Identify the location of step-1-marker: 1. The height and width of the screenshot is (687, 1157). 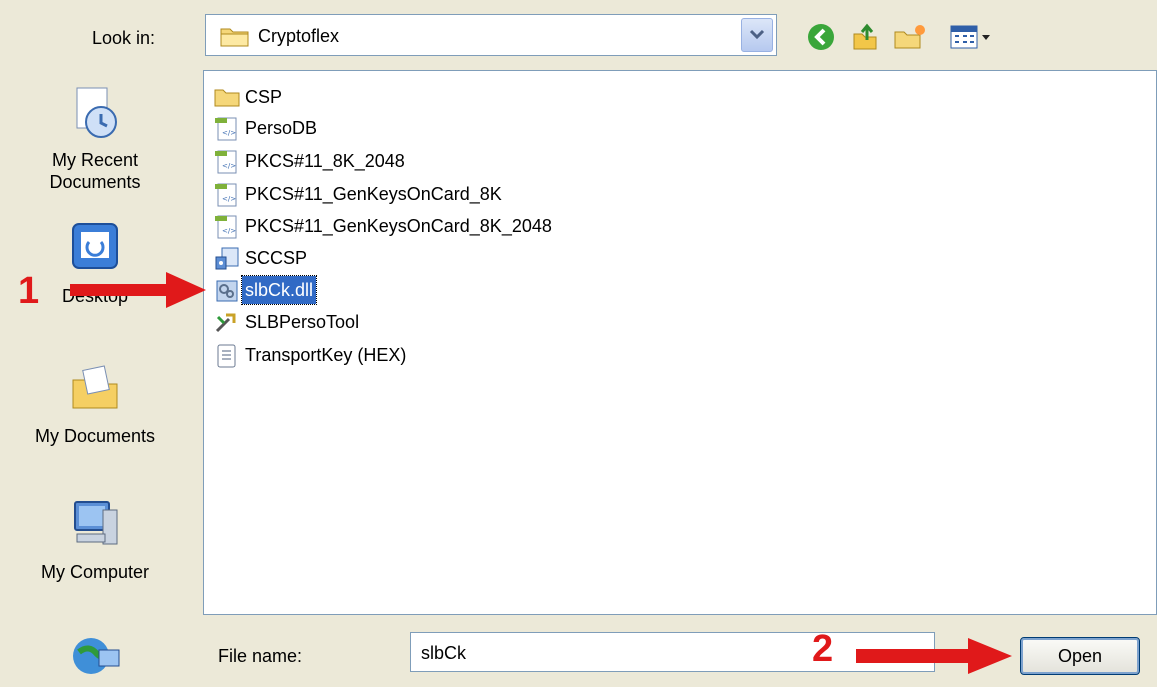
(29, 291).